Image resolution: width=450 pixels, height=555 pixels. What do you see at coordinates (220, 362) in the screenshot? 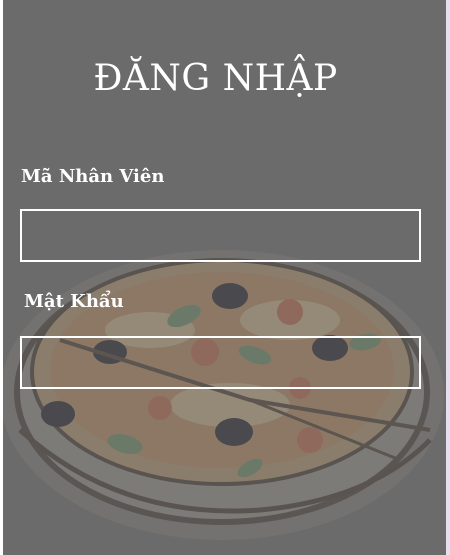
I see `password-input` at bounding box center [220, 362].